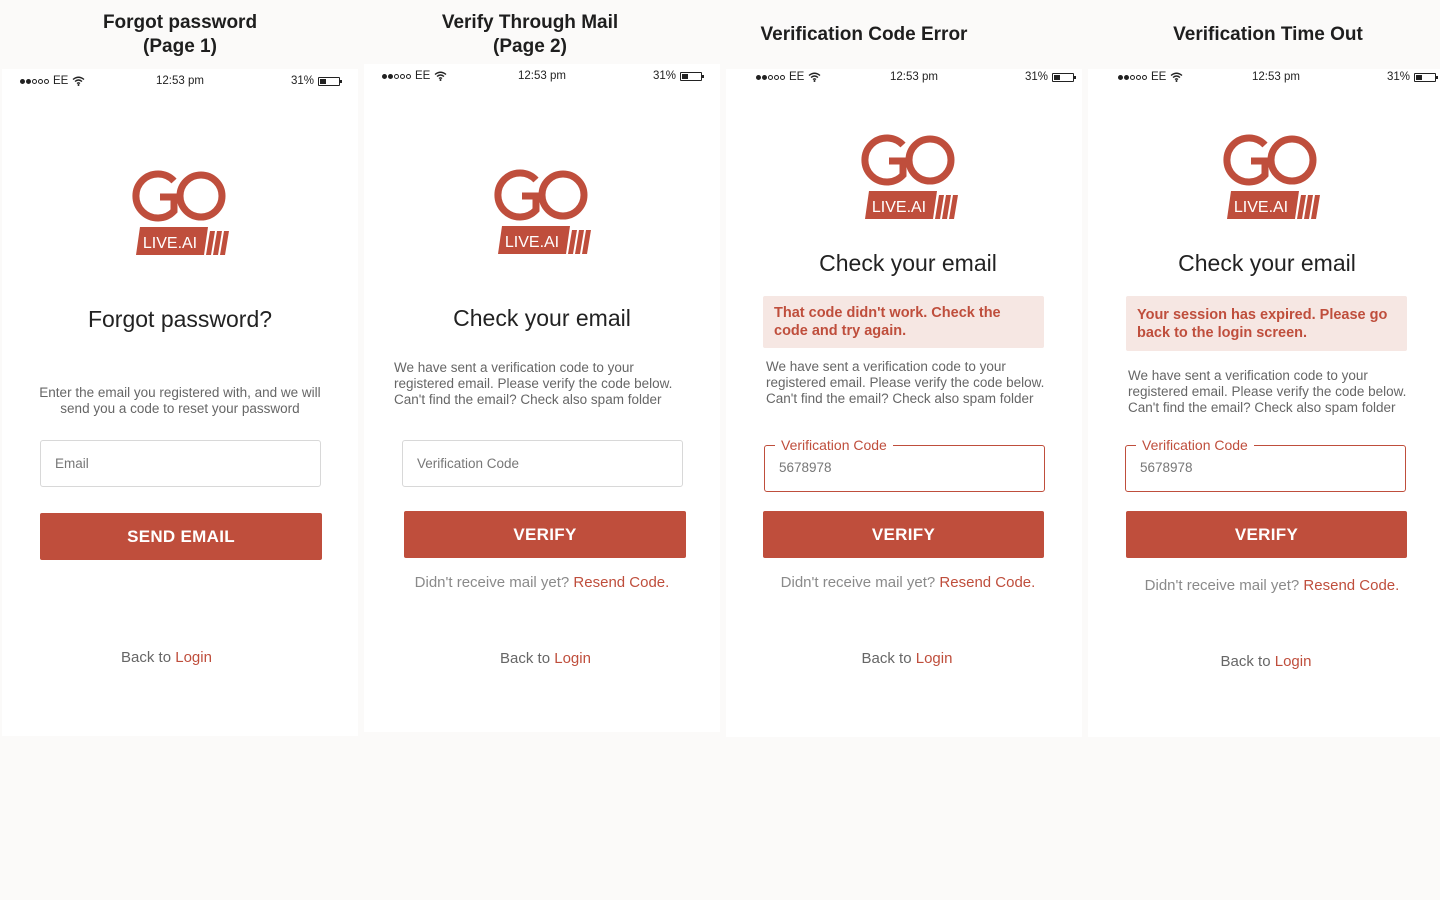 This screenshot has width=1440, height=900. Describe the element at coordinates (468, 463) in the screenshot. I see `verification-code-placeholder: Verification Code` at that location.